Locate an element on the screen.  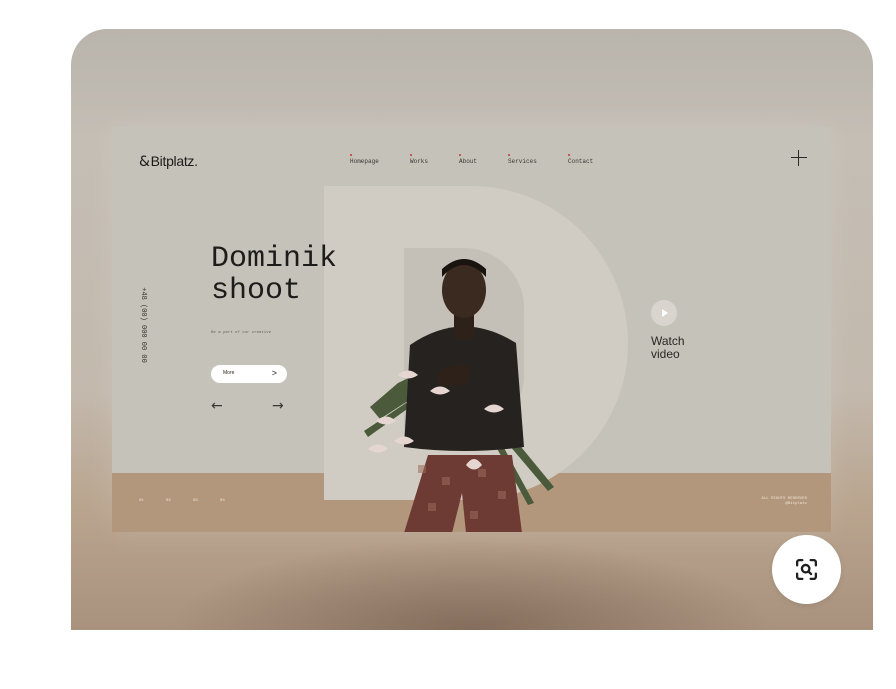
pager-item: 02 is located at coordinates (168, 501).